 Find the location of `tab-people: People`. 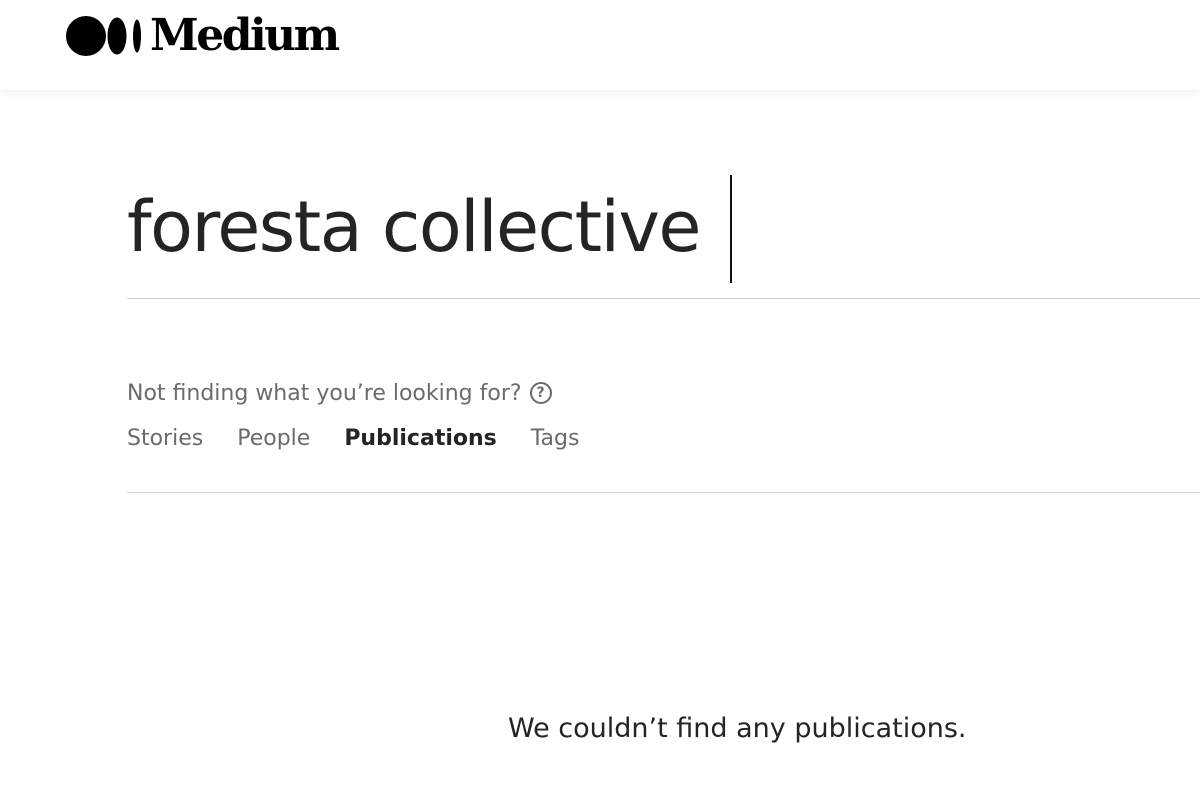

tab-people: People is located at coordinates (273, 438).